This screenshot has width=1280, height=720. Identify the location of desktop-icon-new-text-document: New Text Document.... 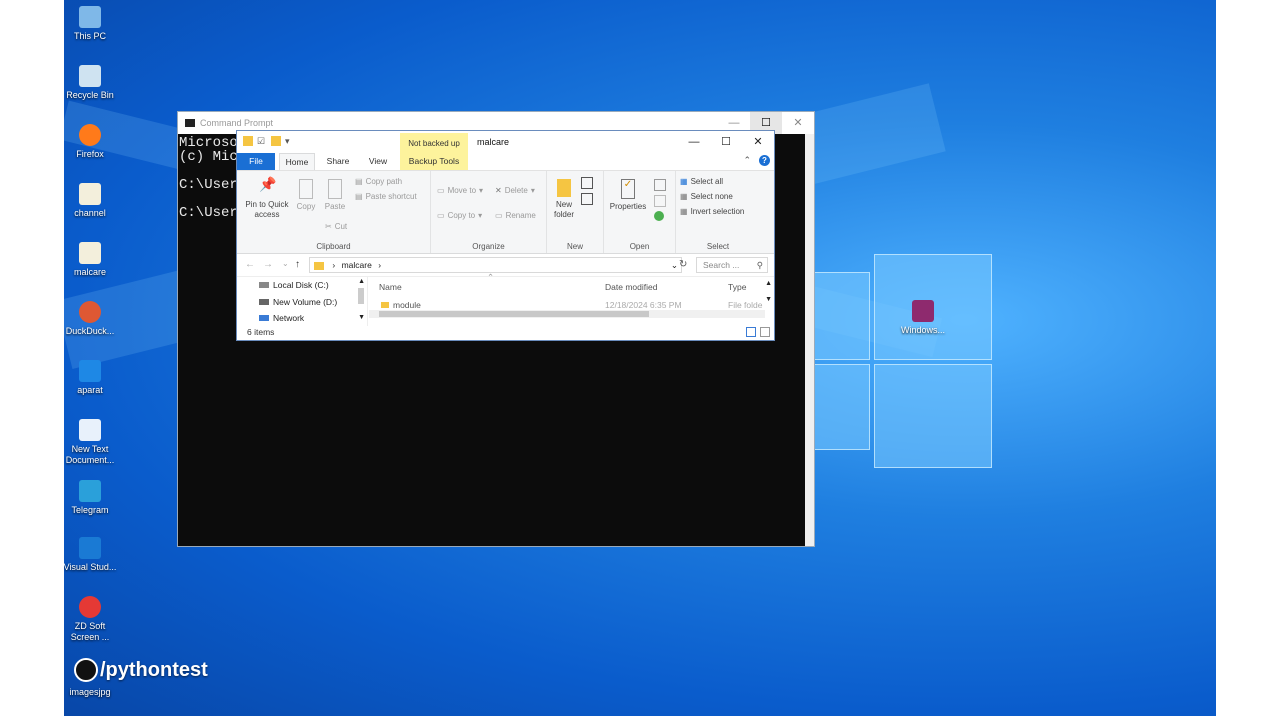
(91, 442).